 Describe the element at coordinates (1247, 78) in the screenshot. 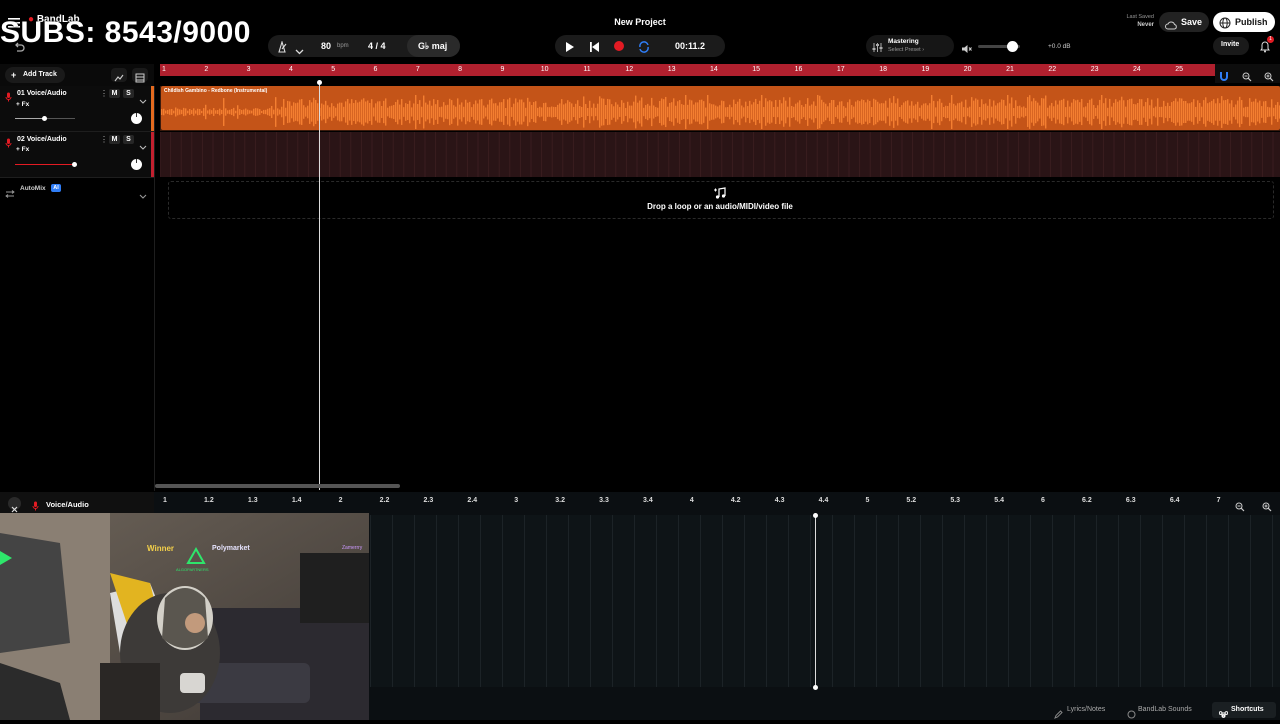

I see `zoom-out-icon` at that location.